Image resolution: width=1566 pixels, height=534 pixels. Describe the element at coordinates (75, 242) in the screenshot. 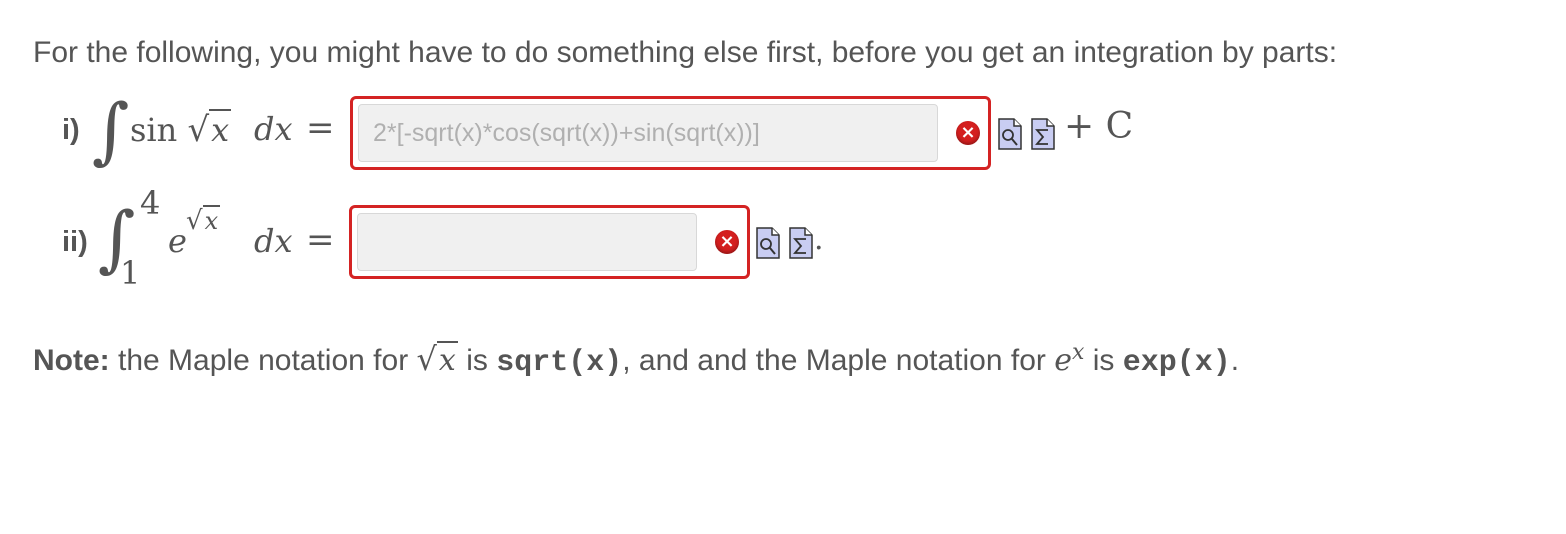

I see `problem-label: ii)` at that location.